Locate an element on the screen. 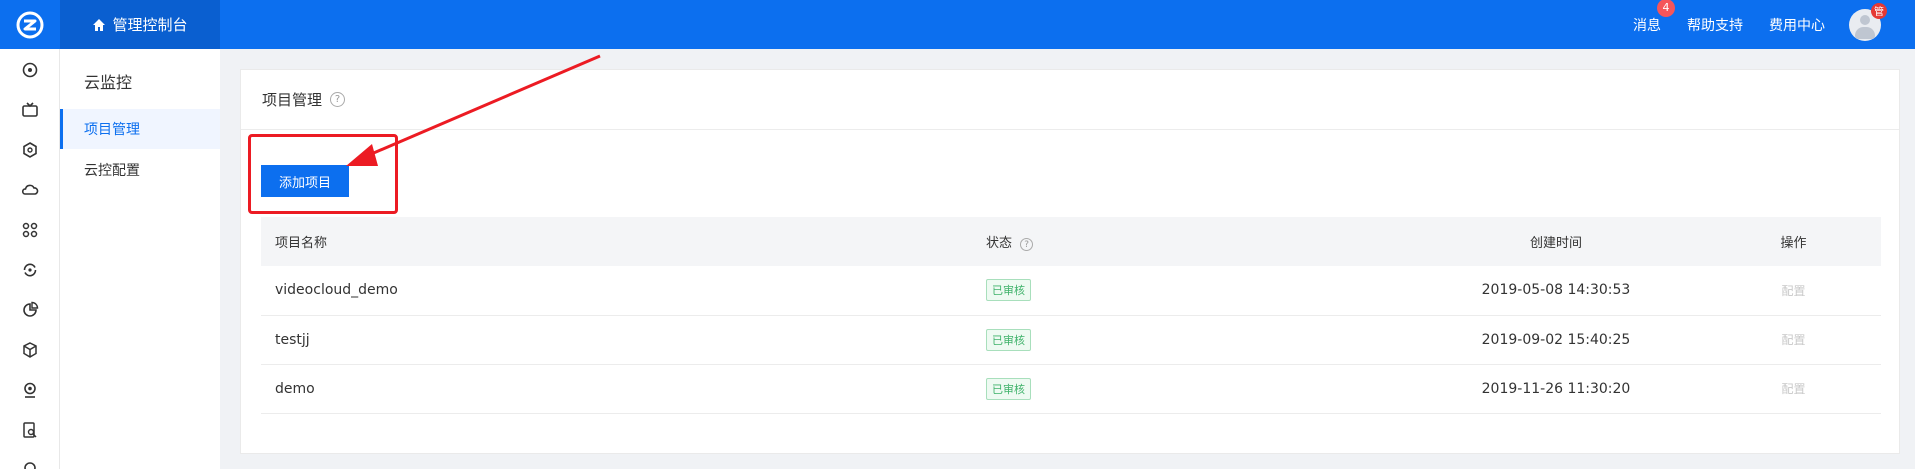 This screenshot has width=1915, height=469. webcam-icon is located at coordinates (30, 390).